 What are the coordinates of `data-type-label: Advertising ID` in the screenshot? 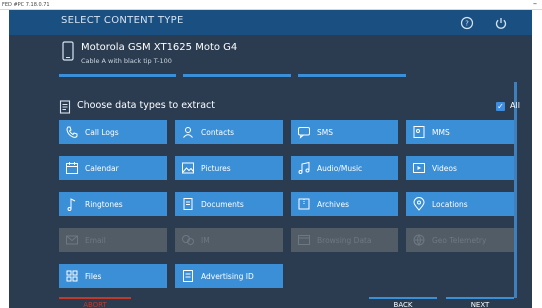 It's located at (227, 276).